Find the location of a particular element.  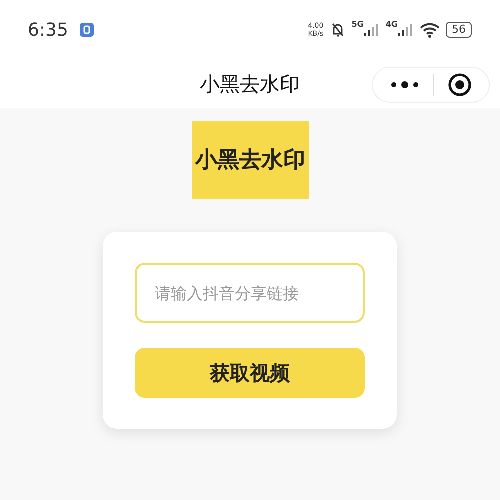

logo-title: 小黑去水印 is located at coordinates (250, 160).